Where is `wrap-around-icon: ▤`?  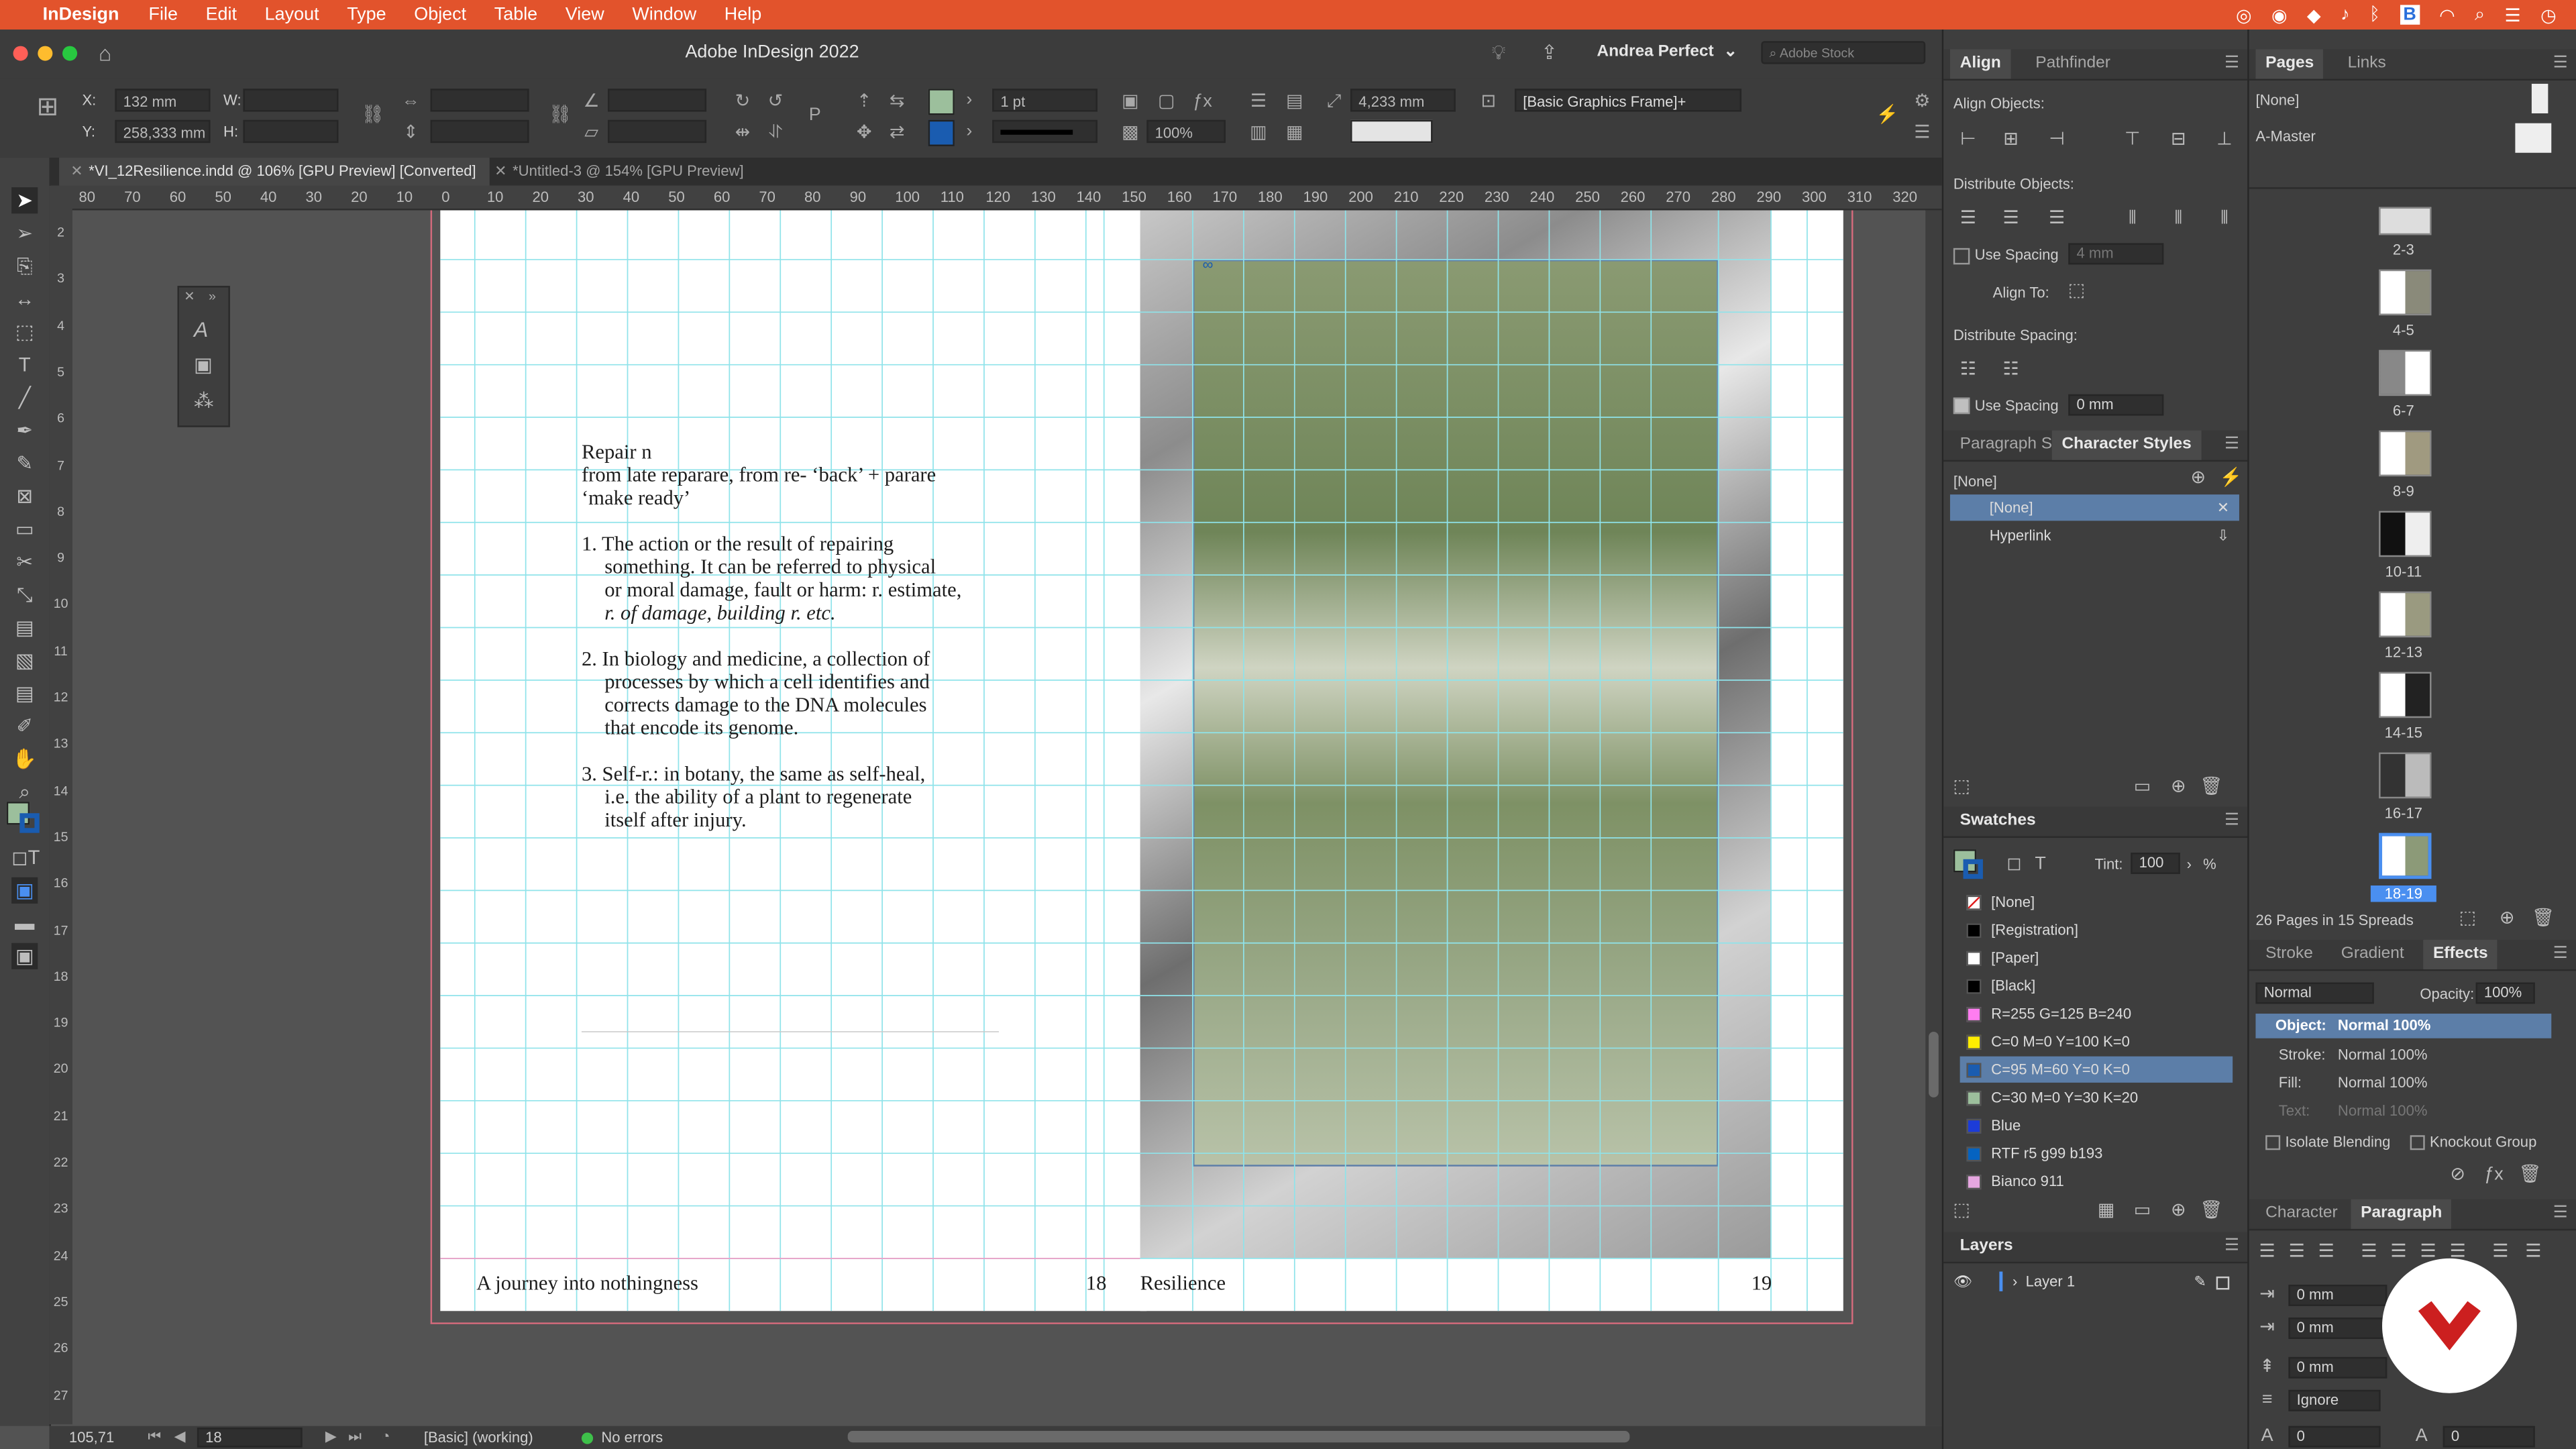
wrap-around-icon: ▤ is located at coordinates (1294, 101).